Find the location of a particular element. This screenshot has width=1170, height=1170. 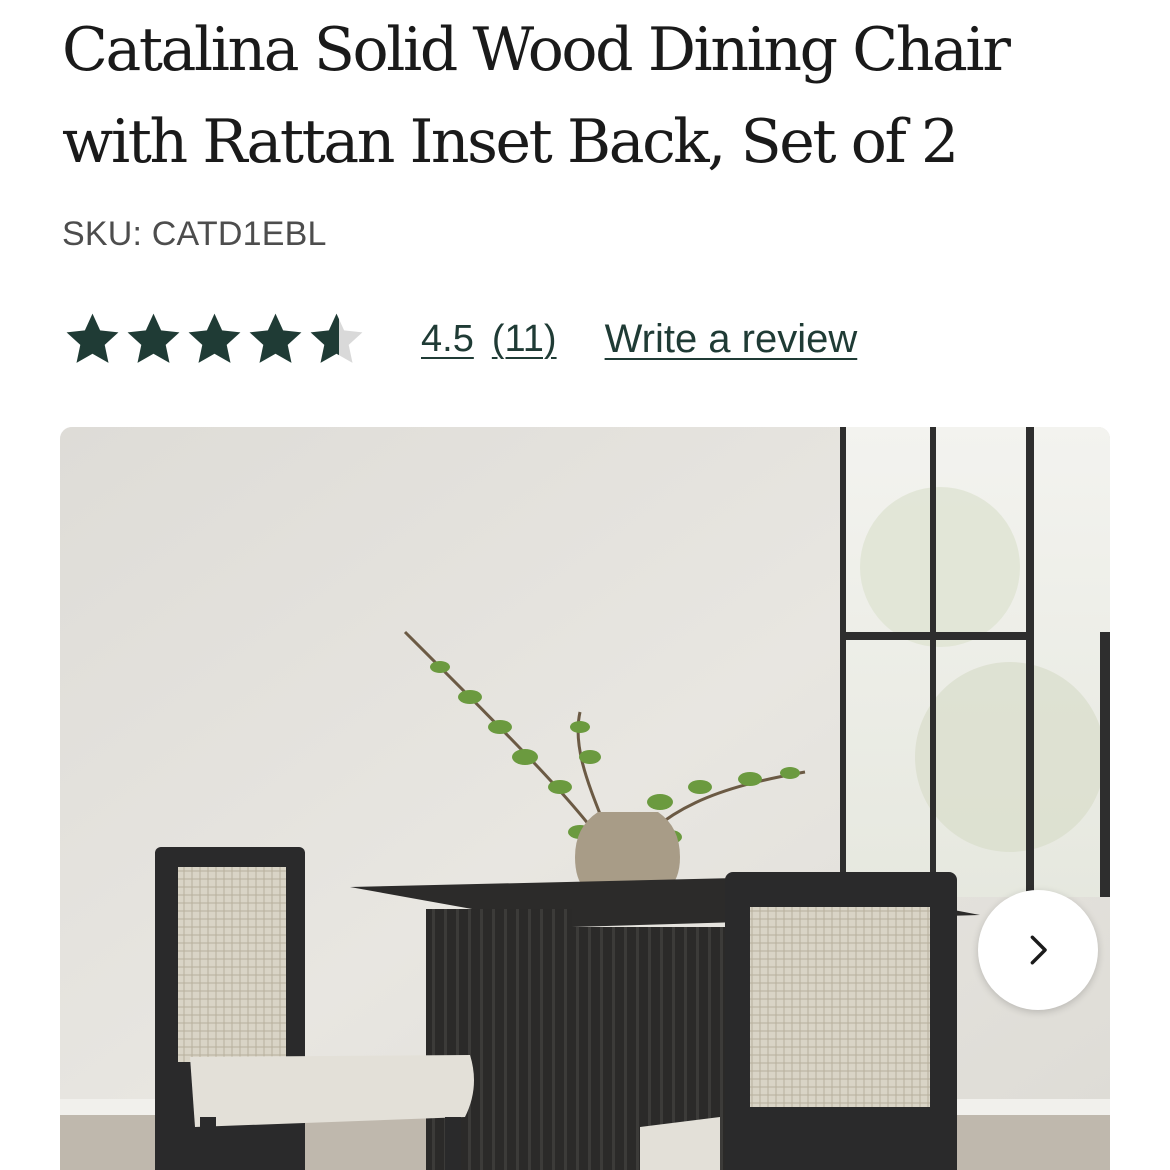

review-count-link: (11) is located at coordinates (524, 339).